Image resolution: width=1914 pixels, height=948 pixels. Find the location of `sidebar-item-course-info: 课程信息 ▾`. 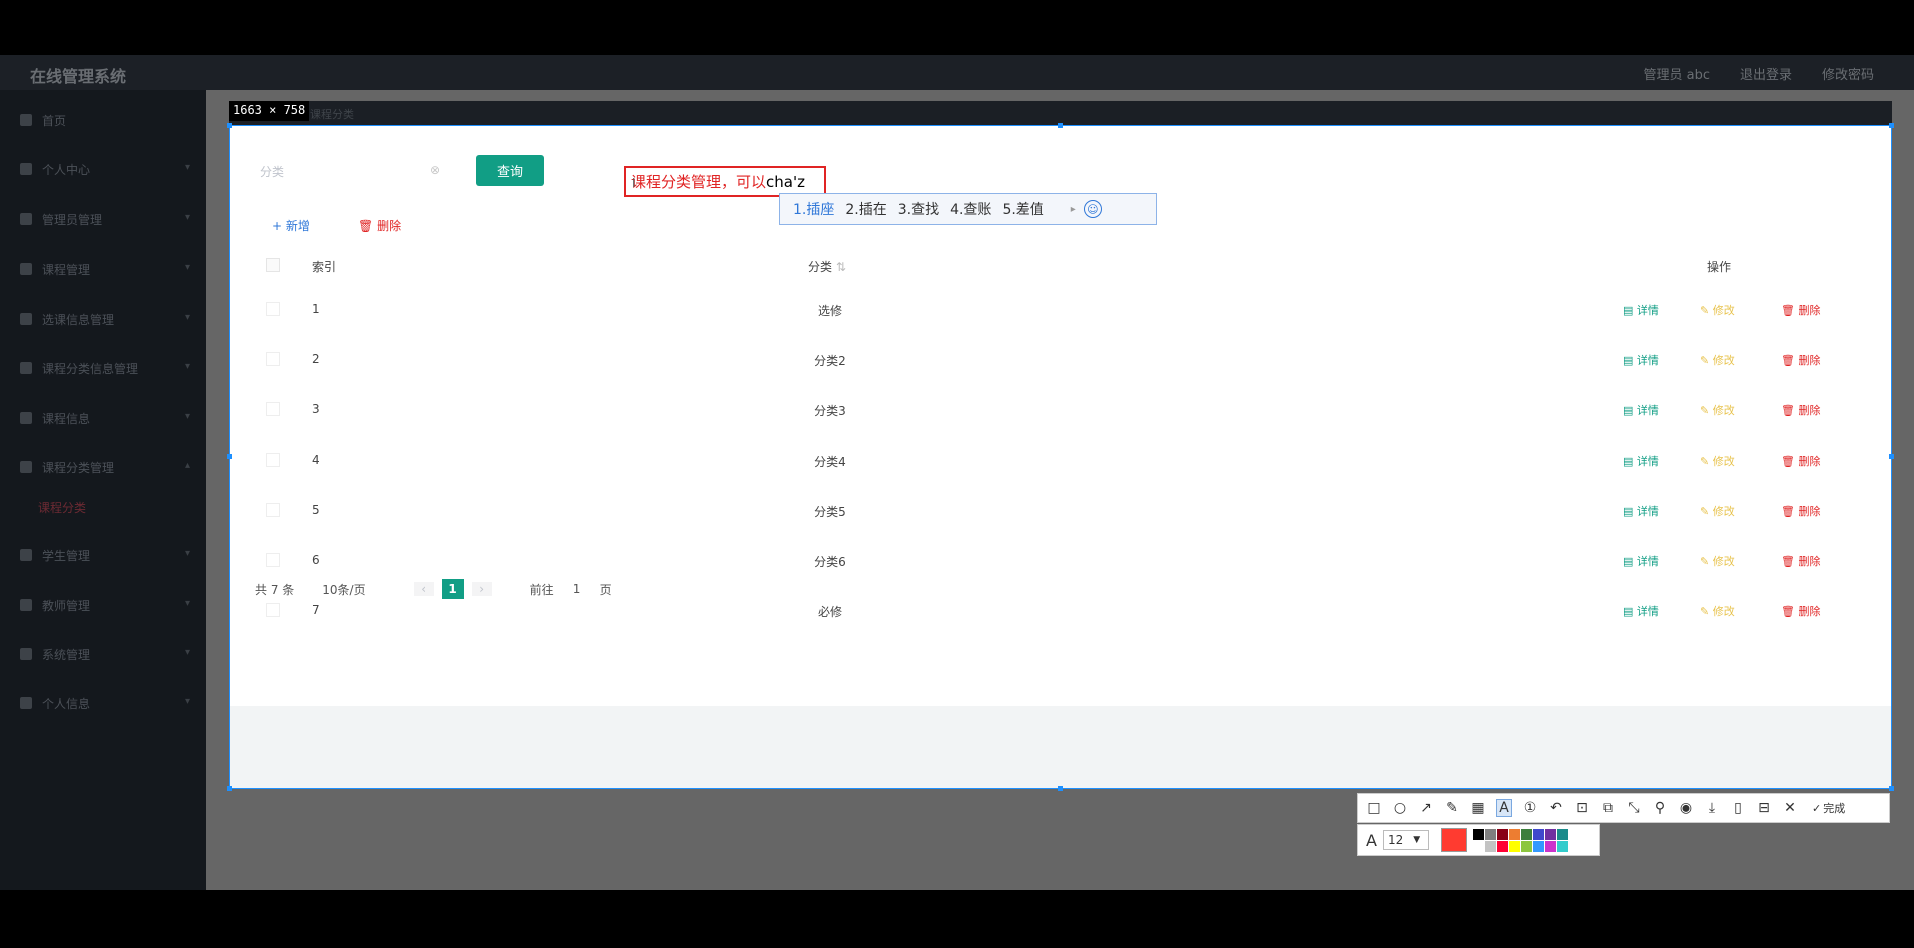

sidebar-item-course-info: 课程信息 ▾ is located at coordinates (105, 418).